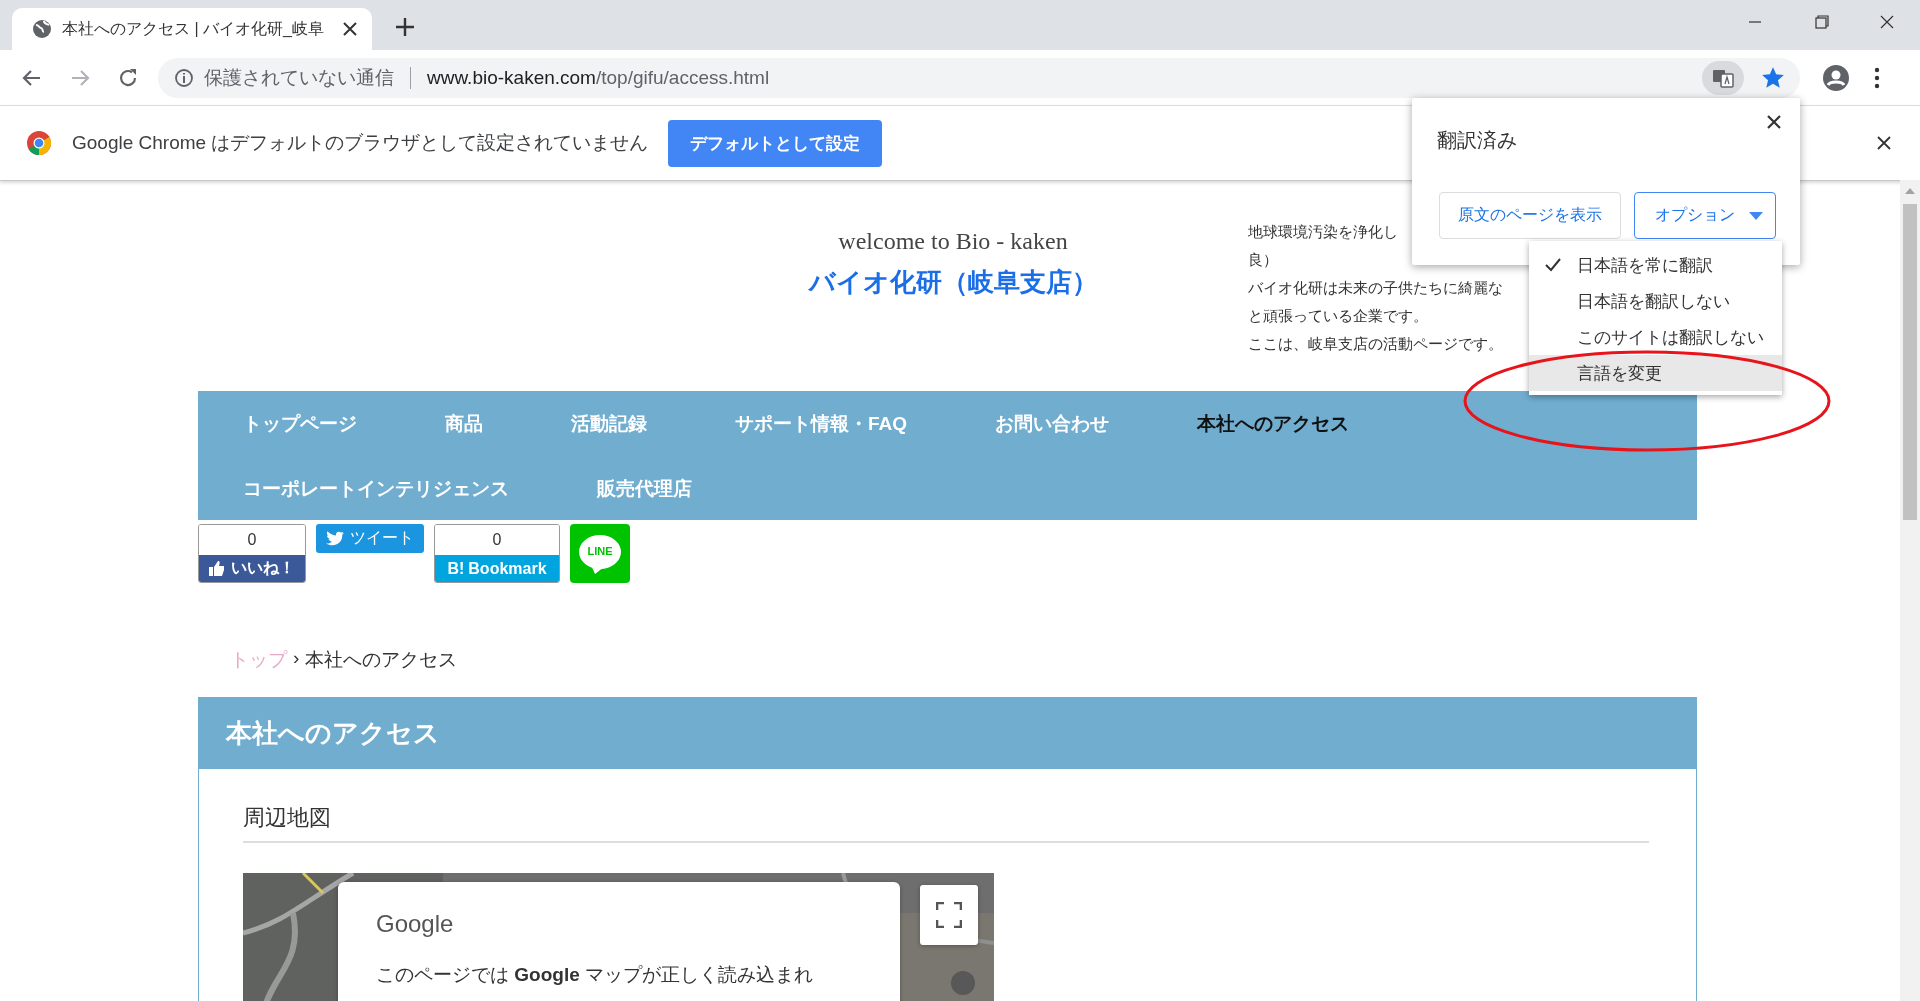 This screenshot has width=1920, height=1001. What do you see at coordinates (360, 143) in the screenshot?
I see `infobar-message: Google Chrome はデフォルトのブラウザとして設定されていません` at bounding box center [360, 143].